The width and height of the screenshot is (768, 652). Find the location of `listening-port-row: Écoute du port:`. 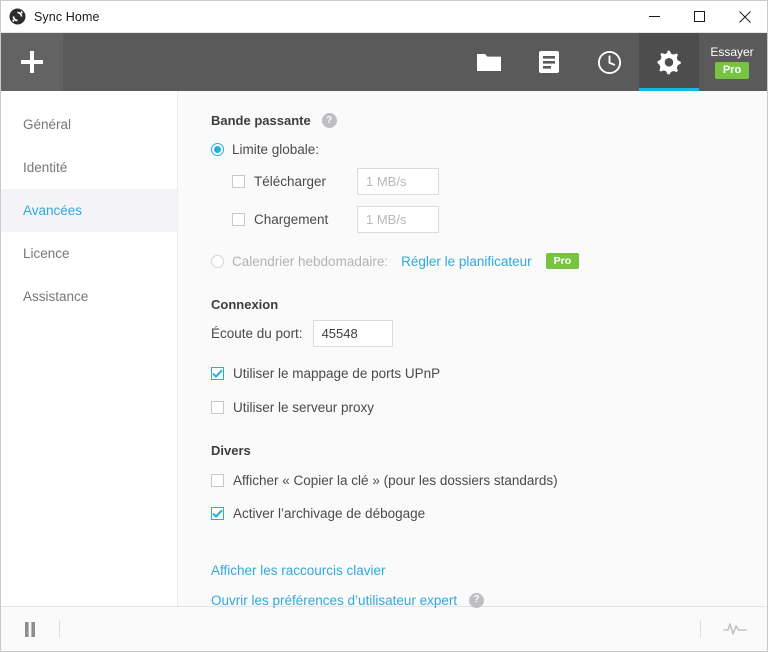

listening-port-row: Écoute du port: is located at coordinates (489, 333).